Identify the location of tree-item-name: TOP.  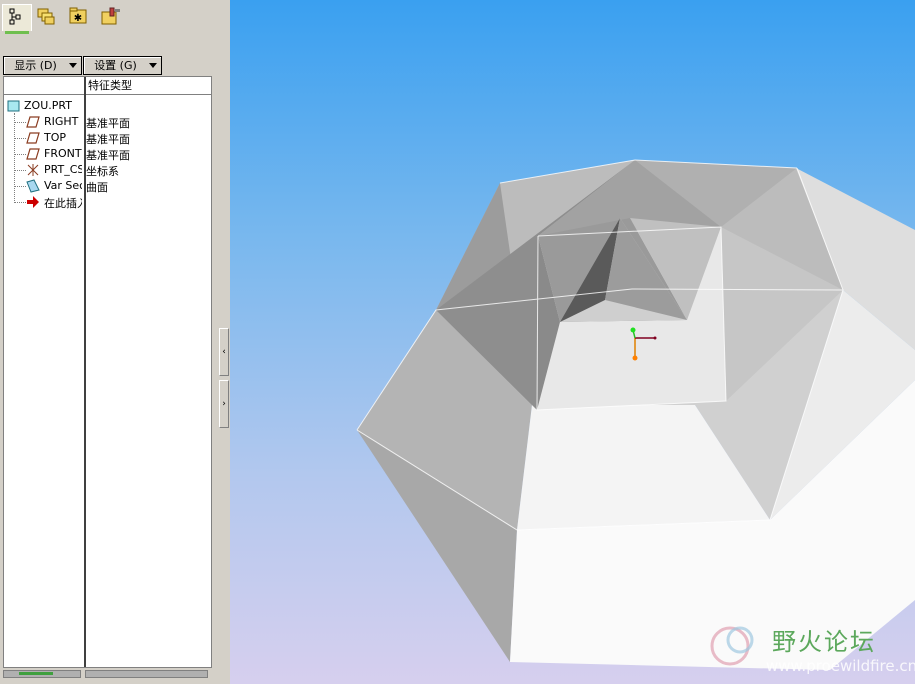
(55, 137).